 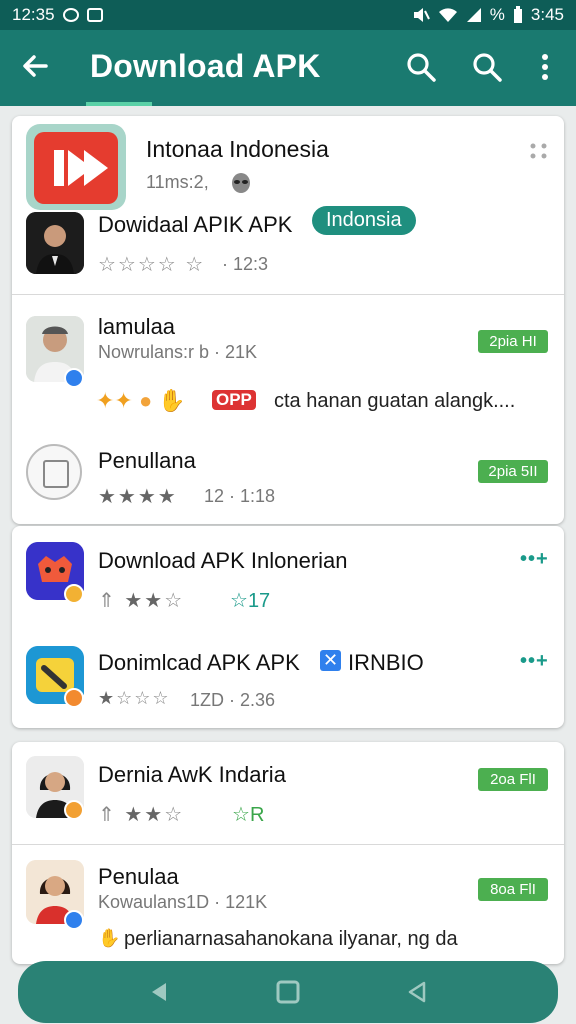 I want to click on card-menu-icon, so click(x=539, y=151).